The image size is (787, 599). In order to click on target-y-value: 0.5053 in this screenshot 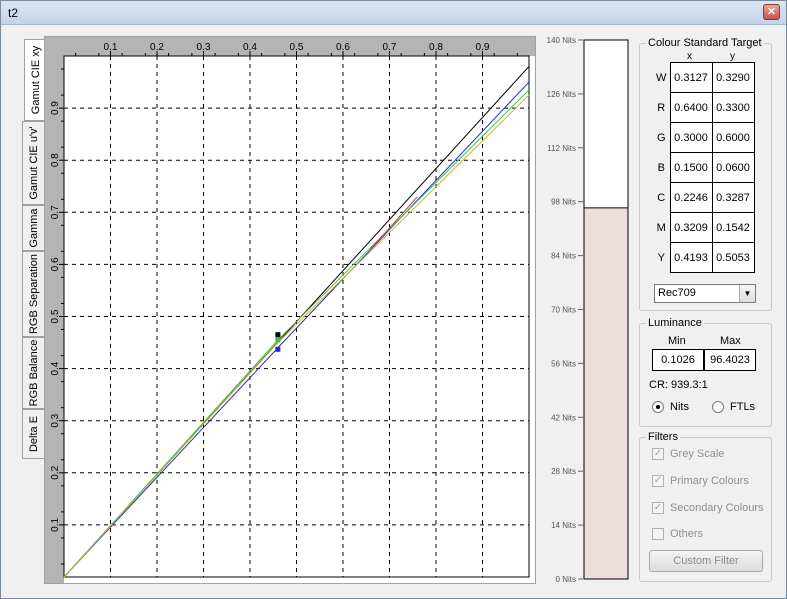, I will do `click(733, 257)`.